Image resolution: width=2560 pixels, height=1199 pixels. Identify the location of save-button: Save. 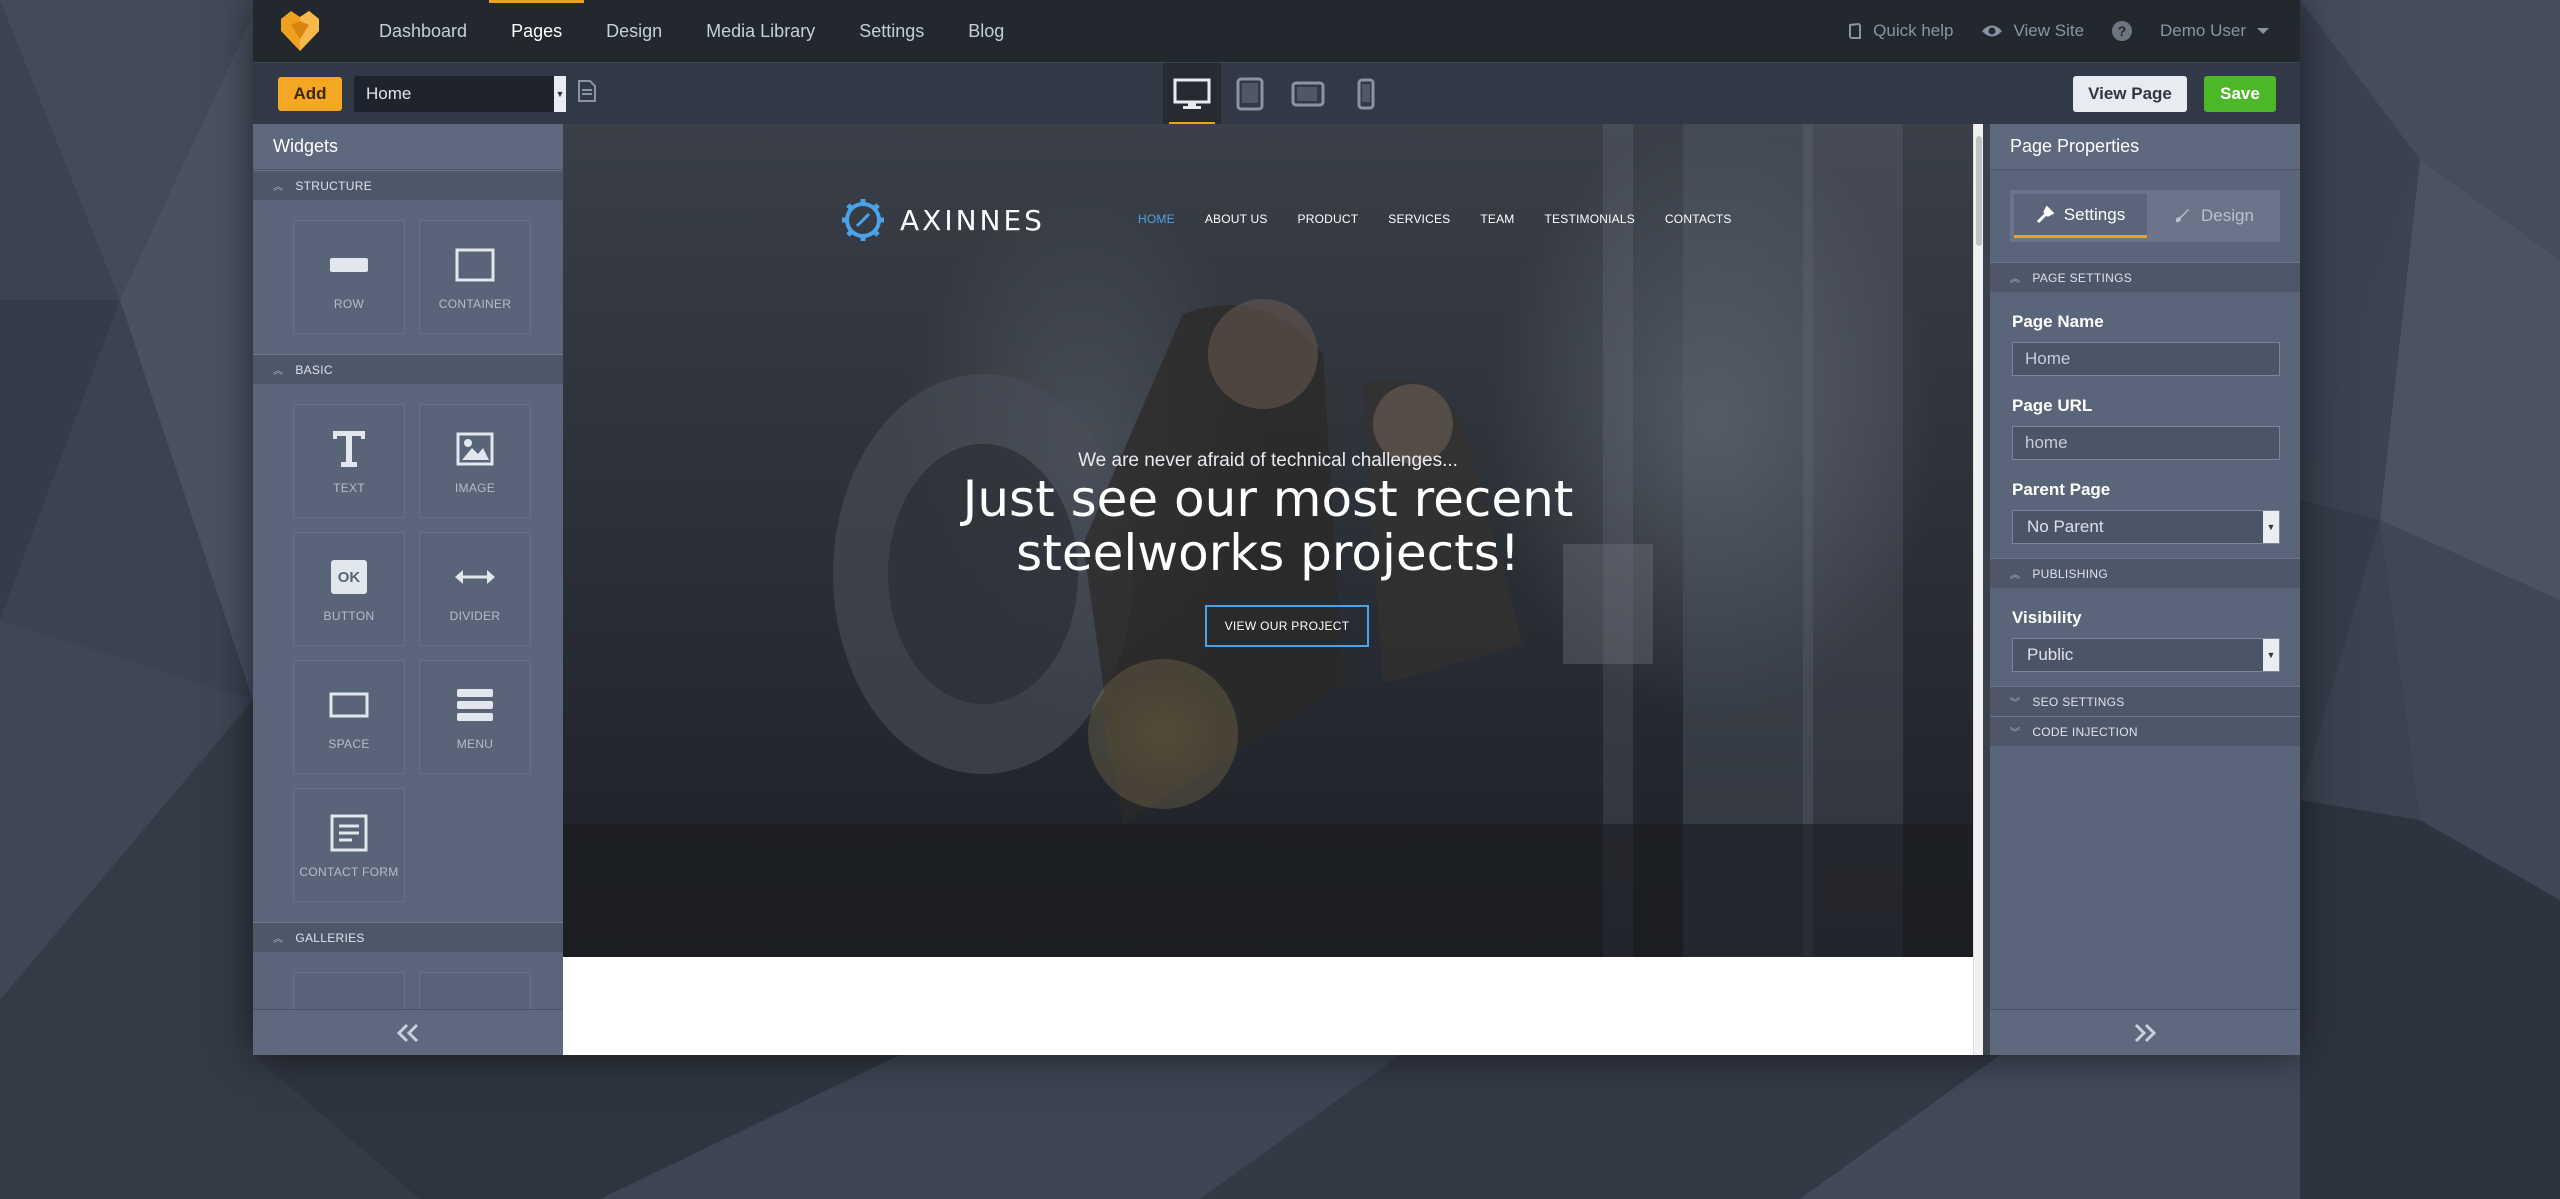
(2240, 94).